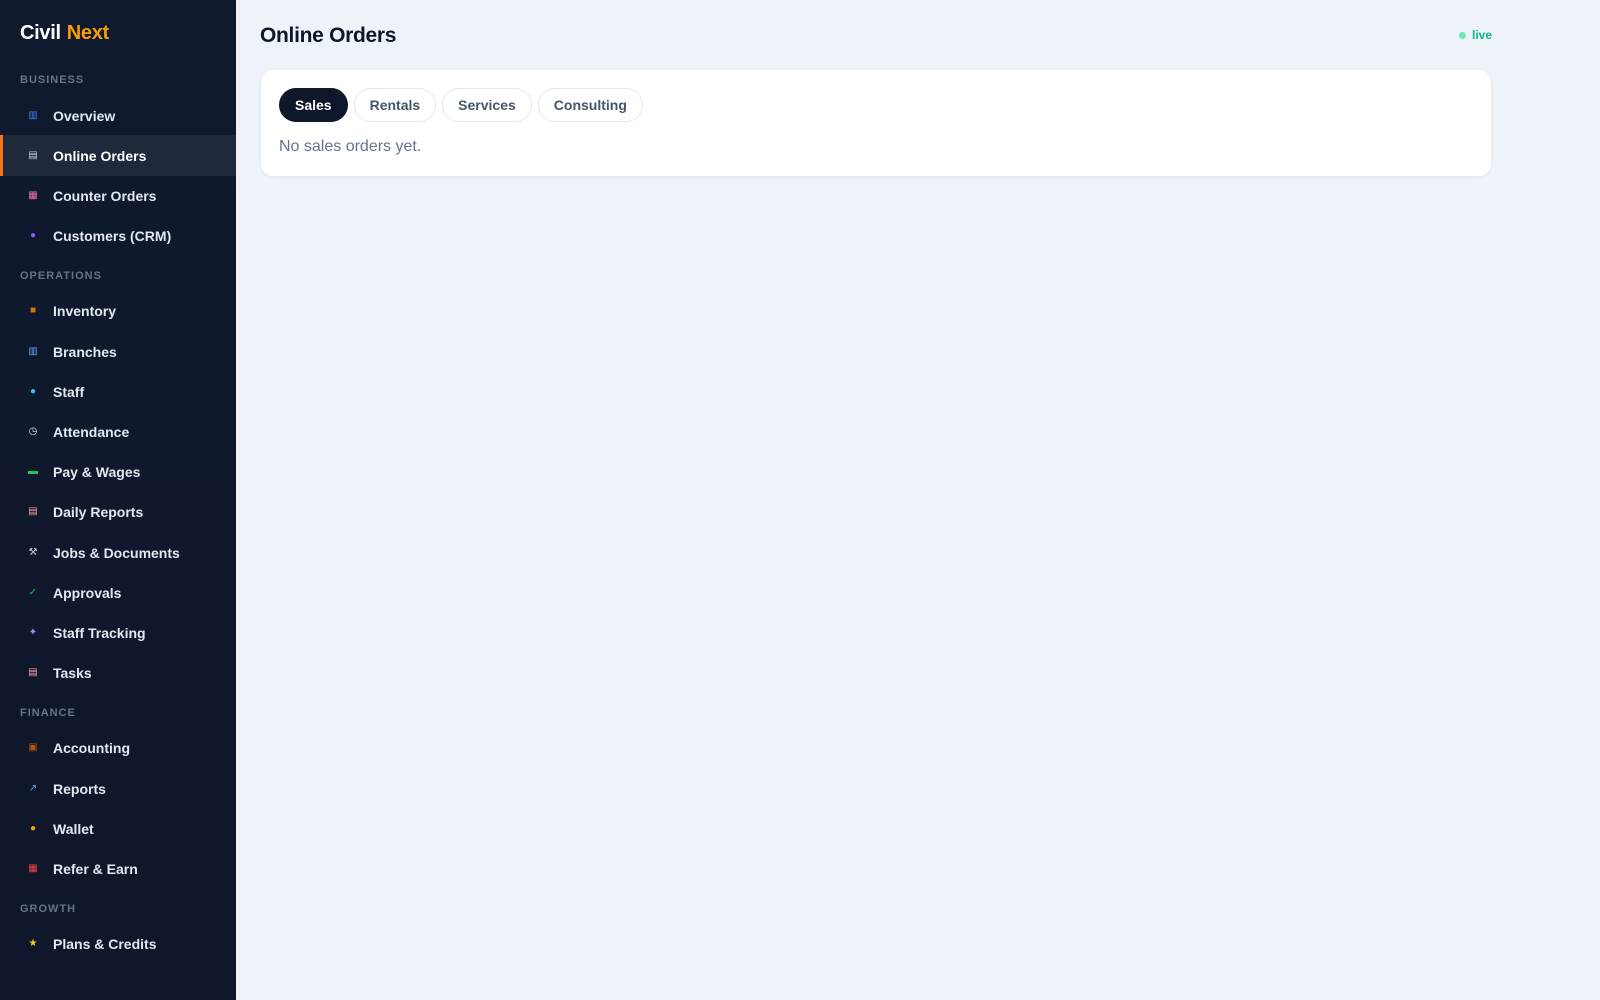 This screenshot has width=1600, height=1000. I want to click on brand-name-part1: Civil, so click(40, 33).